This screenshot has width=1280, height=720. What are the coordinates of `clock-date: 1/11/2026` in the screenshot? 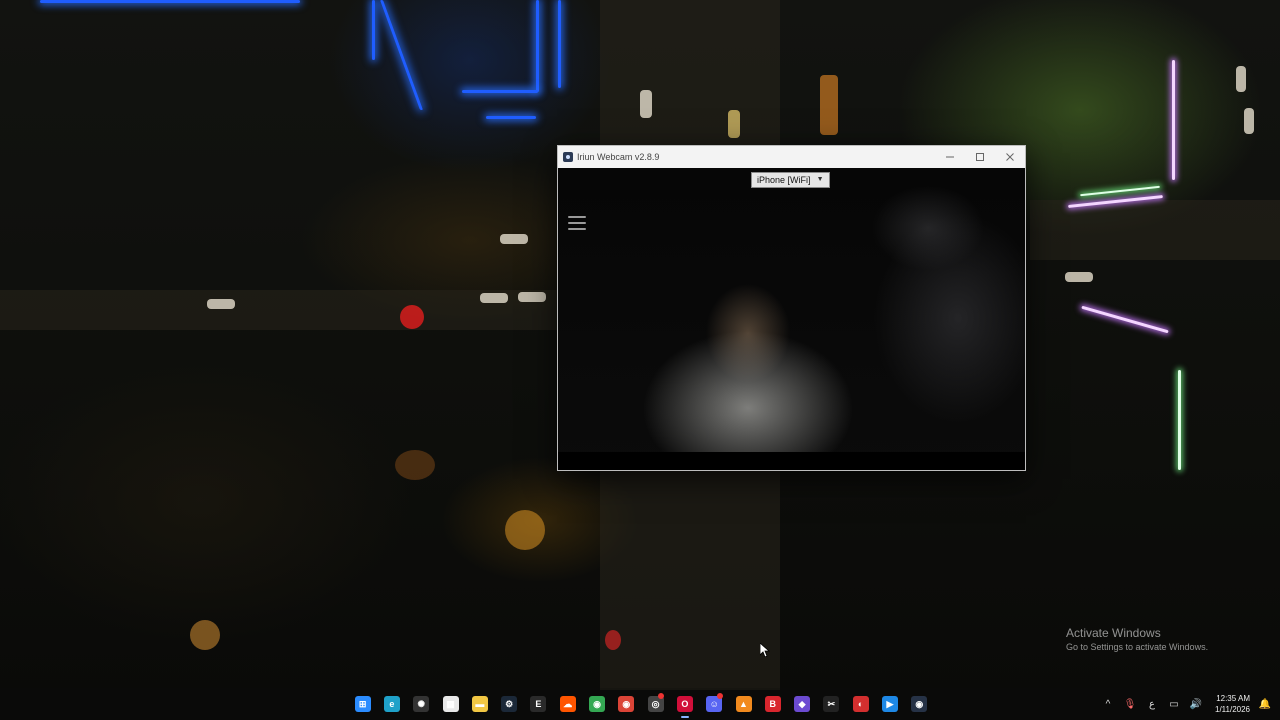 It's located at (1232, 709).